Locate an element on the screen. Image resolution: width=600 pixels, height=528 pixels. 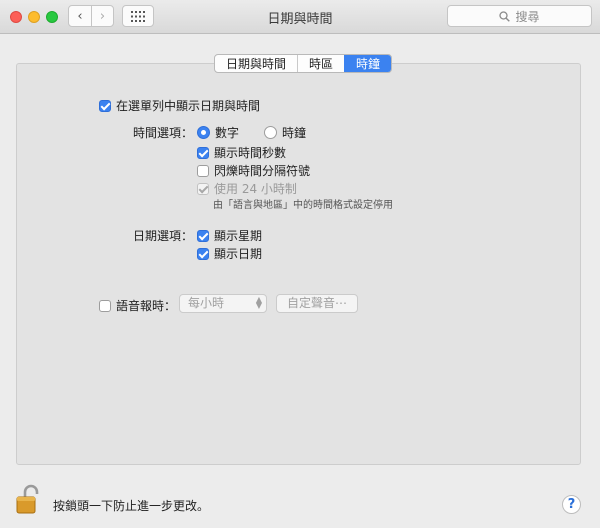
grid-icon is located at coordinates (138, 16).